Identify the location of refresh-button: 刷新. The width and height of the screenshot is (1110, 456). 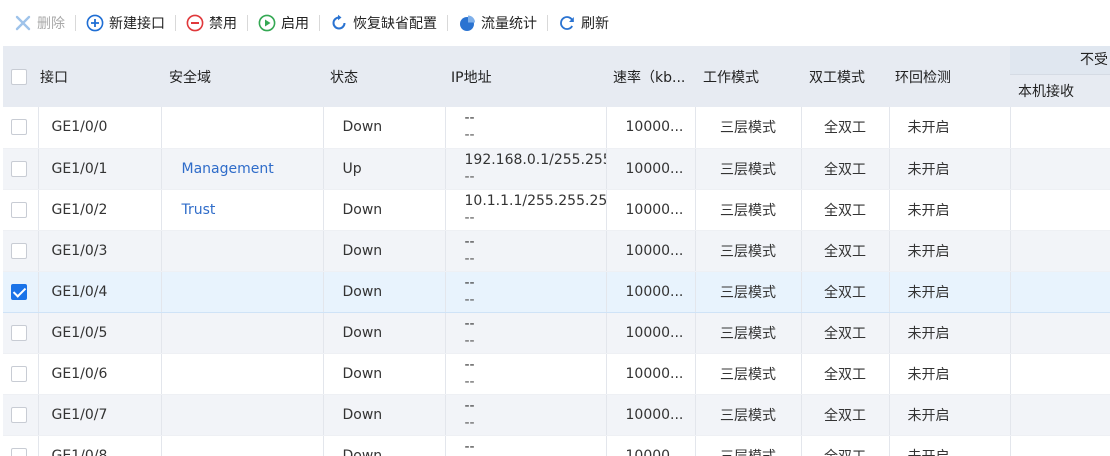
(583, 23).